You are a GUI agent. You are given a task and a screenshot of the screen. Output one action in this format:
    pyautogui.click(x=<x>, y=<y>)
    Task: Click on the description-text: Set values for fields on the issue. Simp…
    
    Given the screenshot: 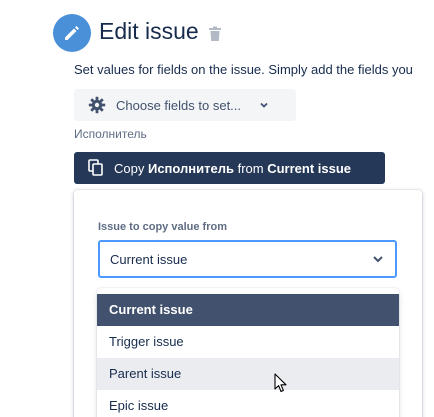 What is the action you would take?
    pyautogui.click(x=243, y=69)
    